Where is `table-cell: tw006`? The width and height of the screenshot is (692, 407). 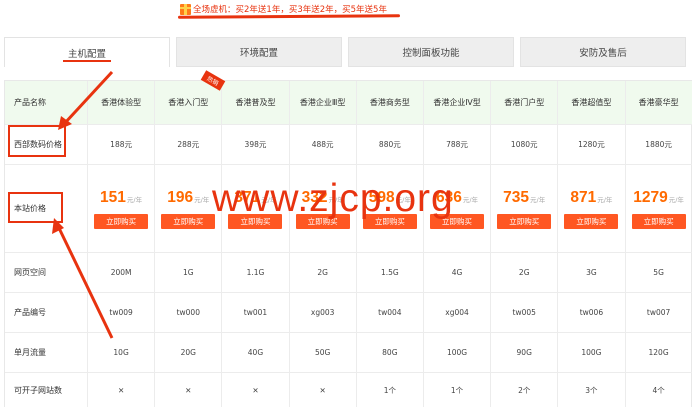 table-cell: tw006 is located at coordinates (592, 312).